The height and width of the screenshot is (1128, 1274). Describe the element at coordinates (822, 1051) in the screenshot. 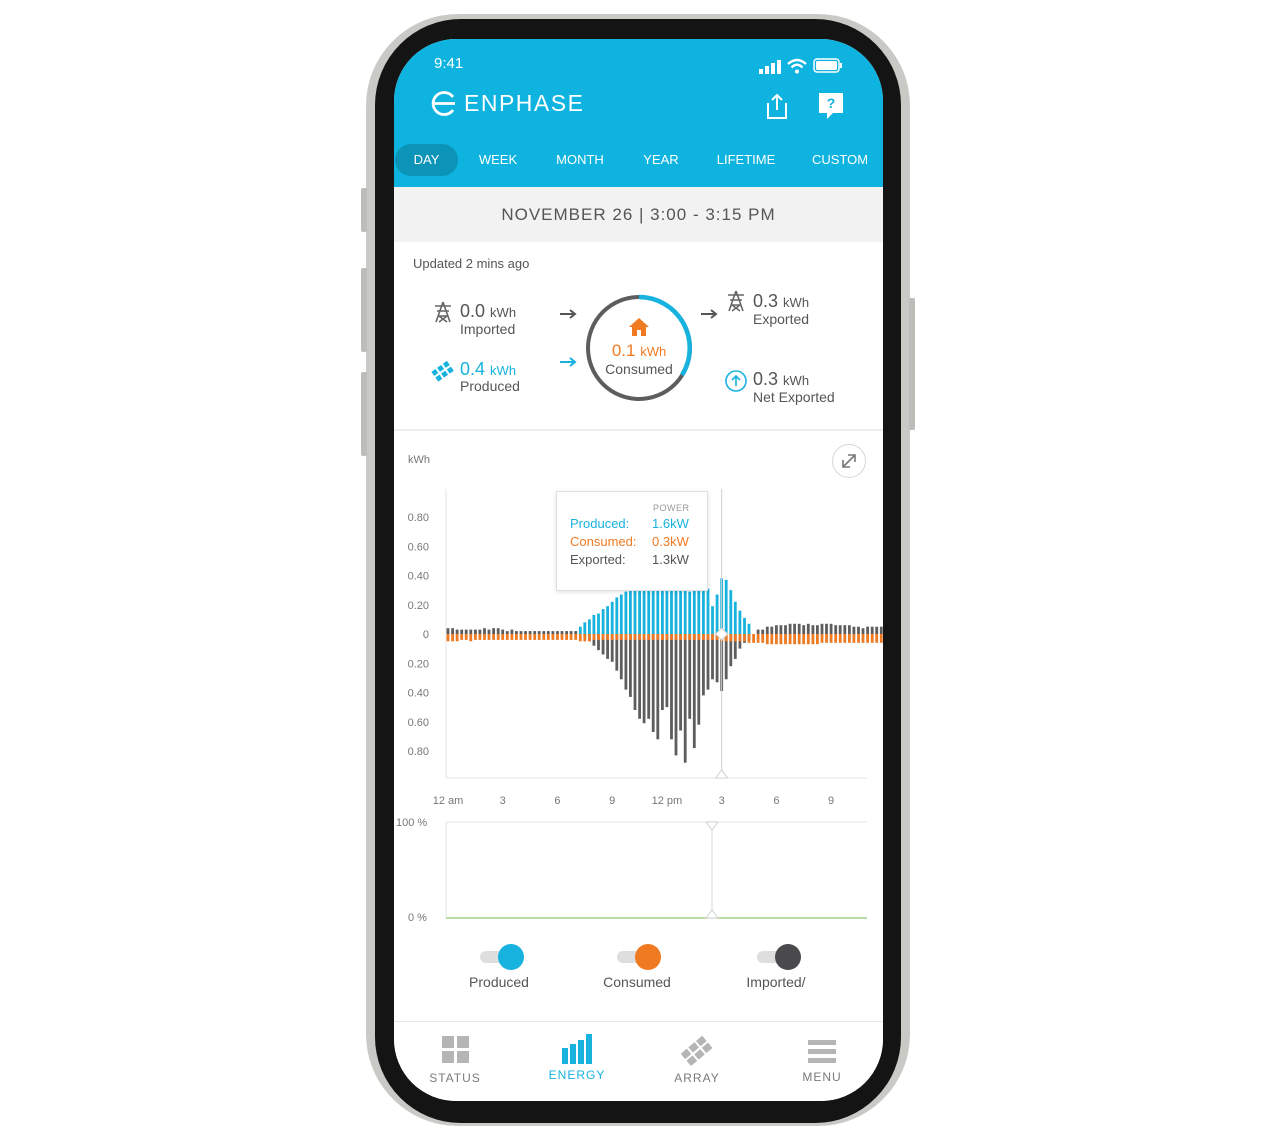

I see `hamburger-menu-icon` at that location.